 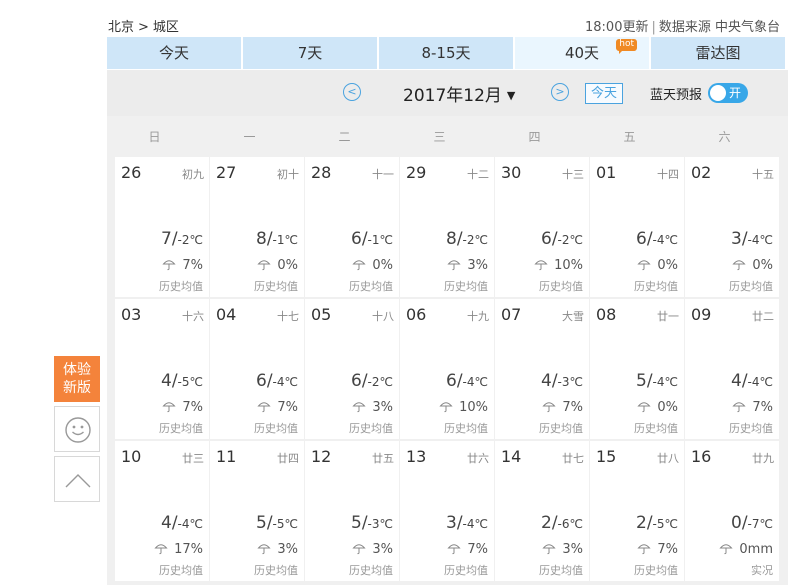 I want to click on day-cell: 12 廿五 5/-3℃ 3% 历史均值, so click(x=352, y=511).